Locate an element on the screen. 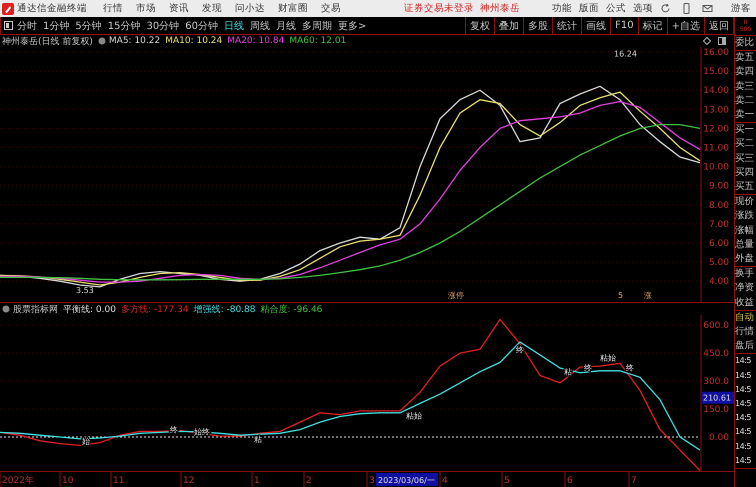 The height and width of the screenshot is (487, 756). quote-label: 涨幅 is located at coordinates (745, 231).